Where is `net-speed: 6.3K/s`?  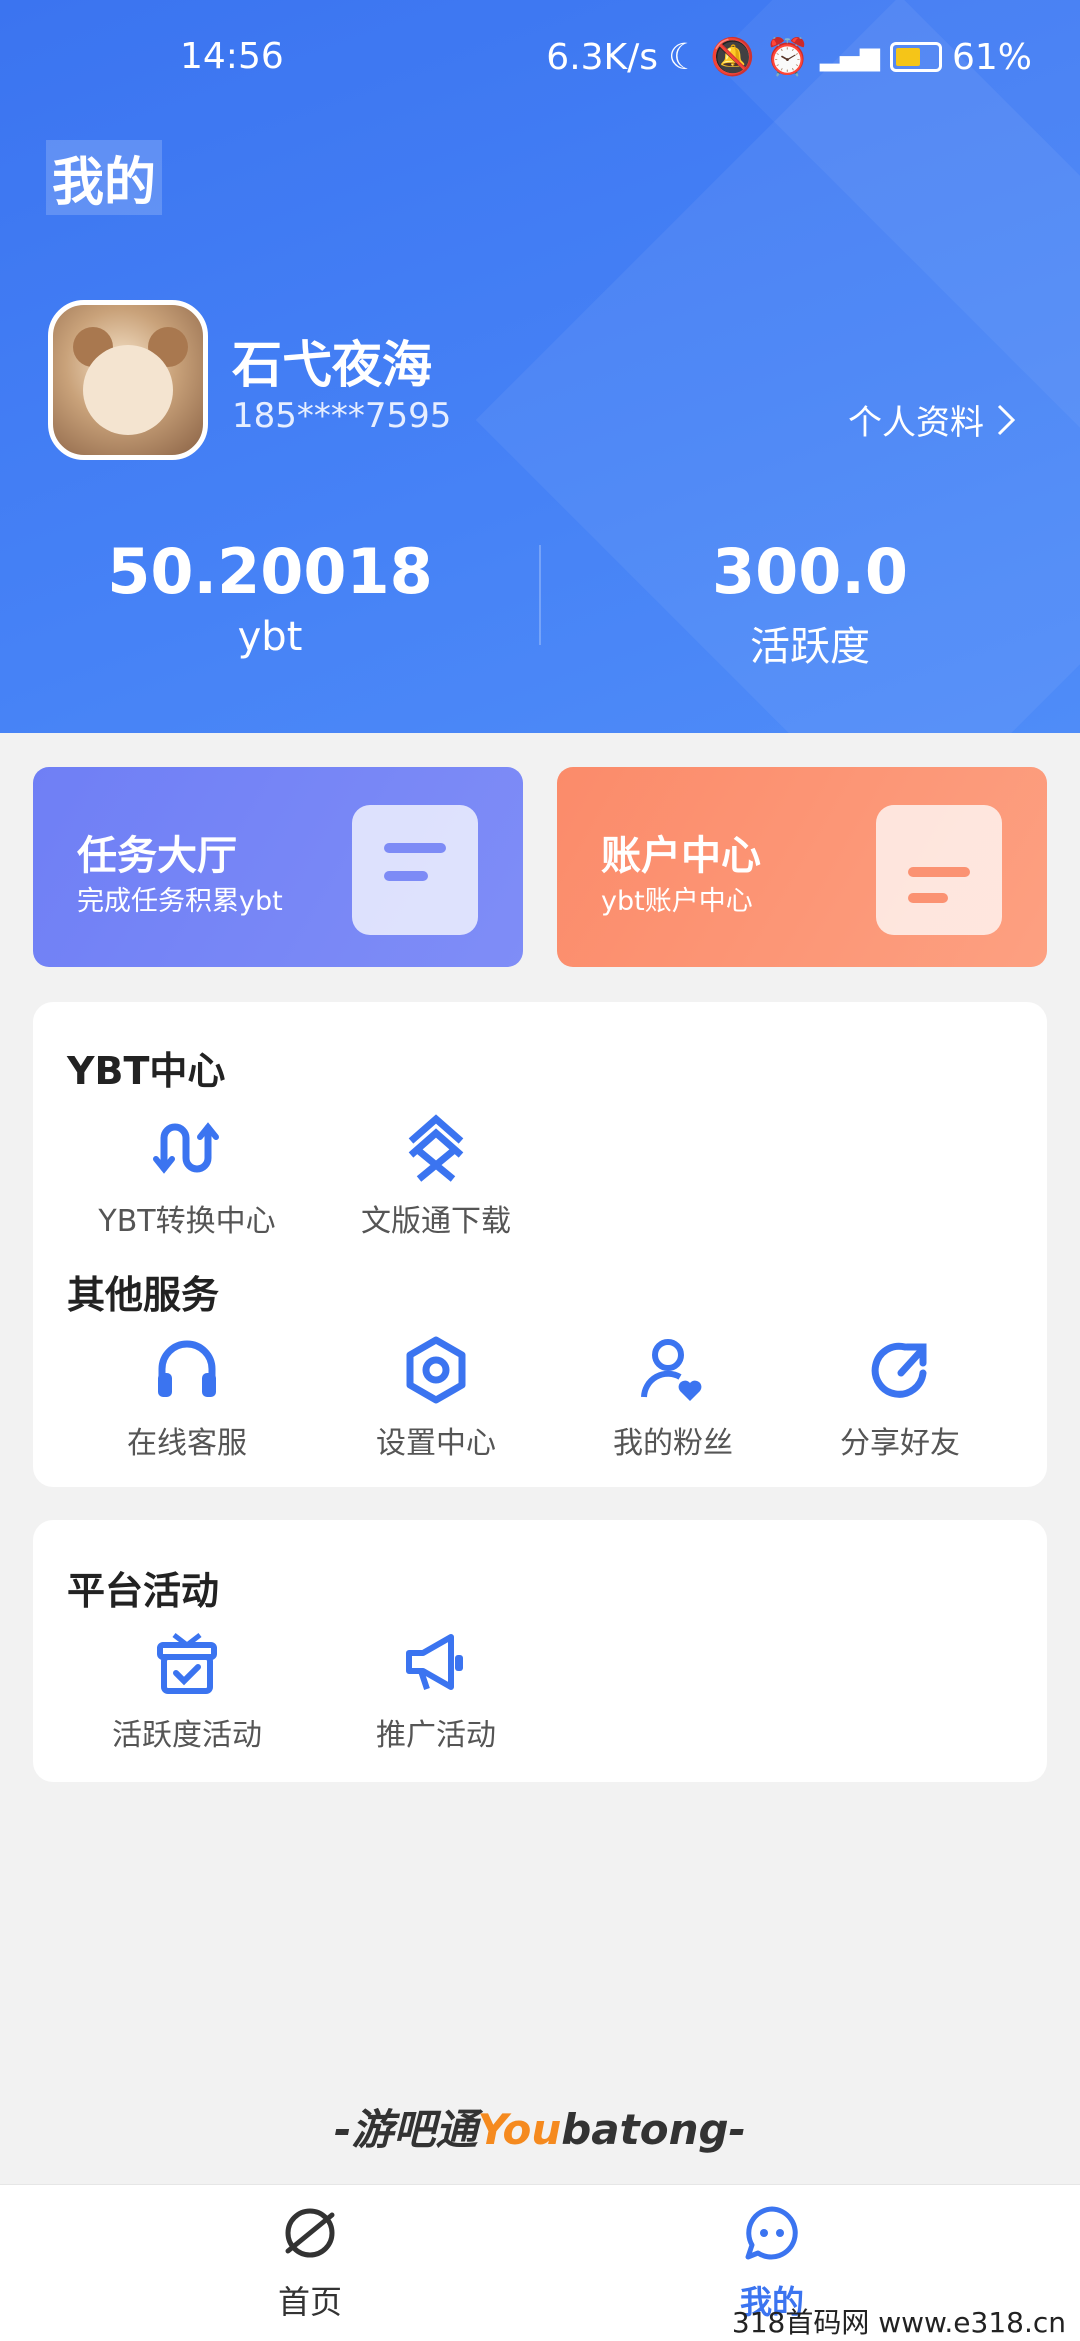 net-speed: 6.3K/s is located at coordinates (602, 57).